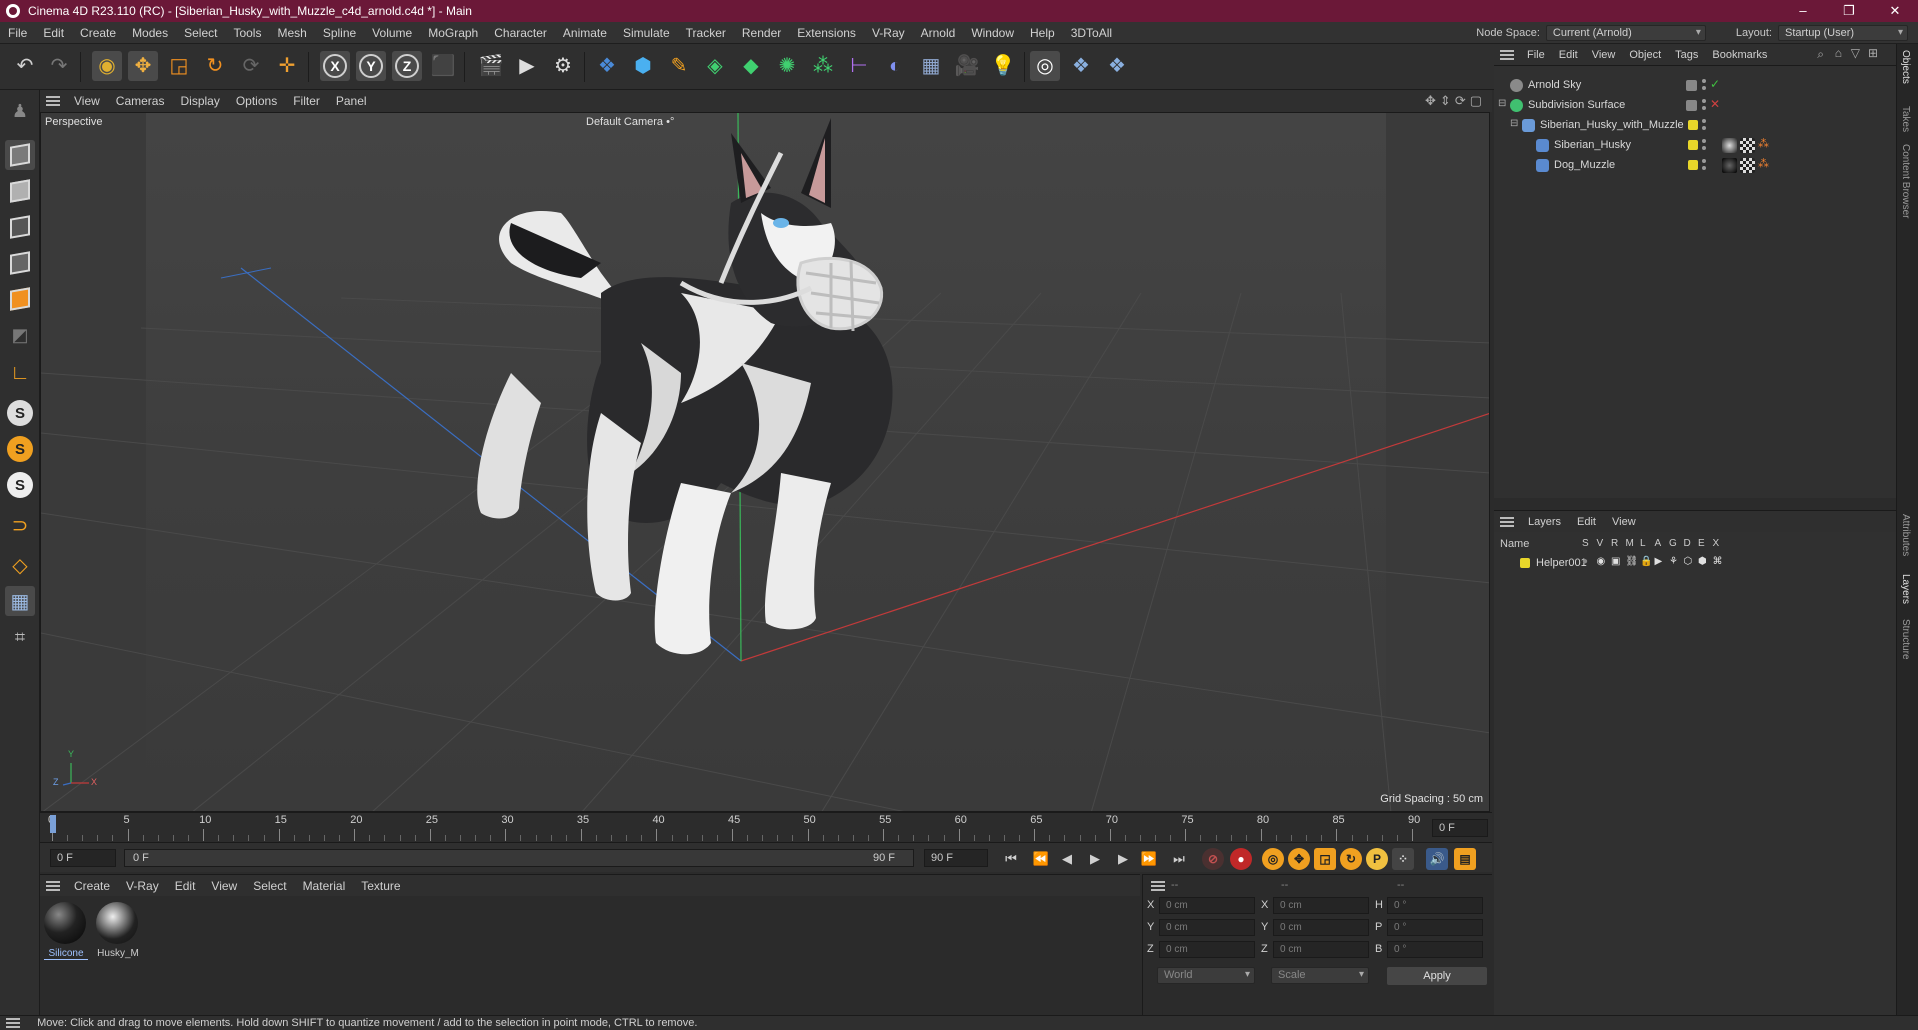  I want to click on move-tool-button: ✥, so click(143, 66).